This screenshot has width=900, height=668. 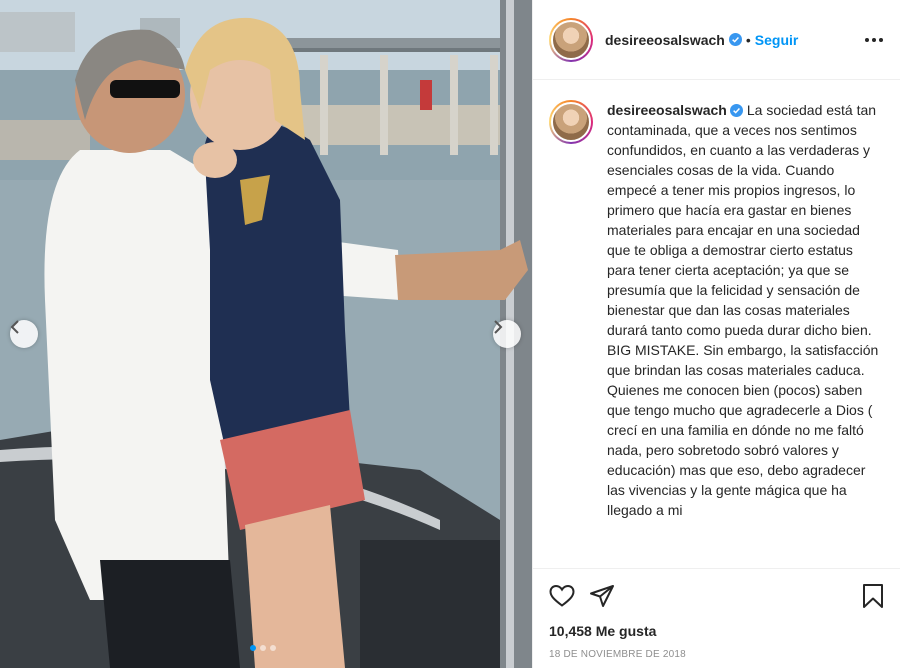 I want to click on post-date: 18 DE NOVIEMBRE DE 2018, so click(x=617, y=654).